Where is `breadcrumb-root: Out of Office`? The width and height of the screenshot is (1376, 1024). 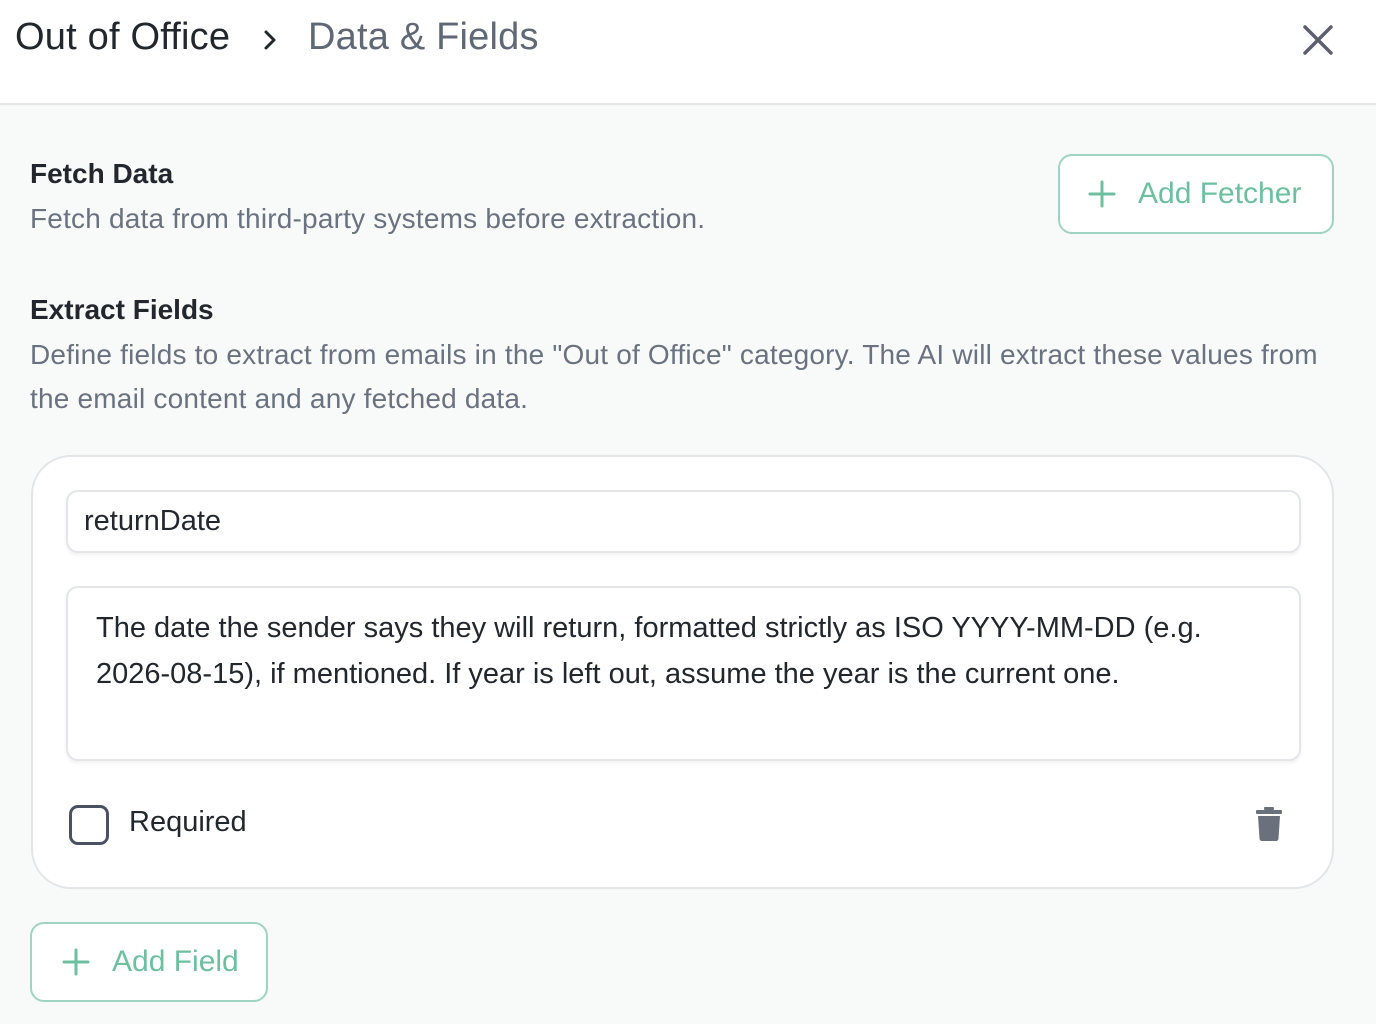 breadcrumb-root: Out of Office is located at coordinates (122, 37).